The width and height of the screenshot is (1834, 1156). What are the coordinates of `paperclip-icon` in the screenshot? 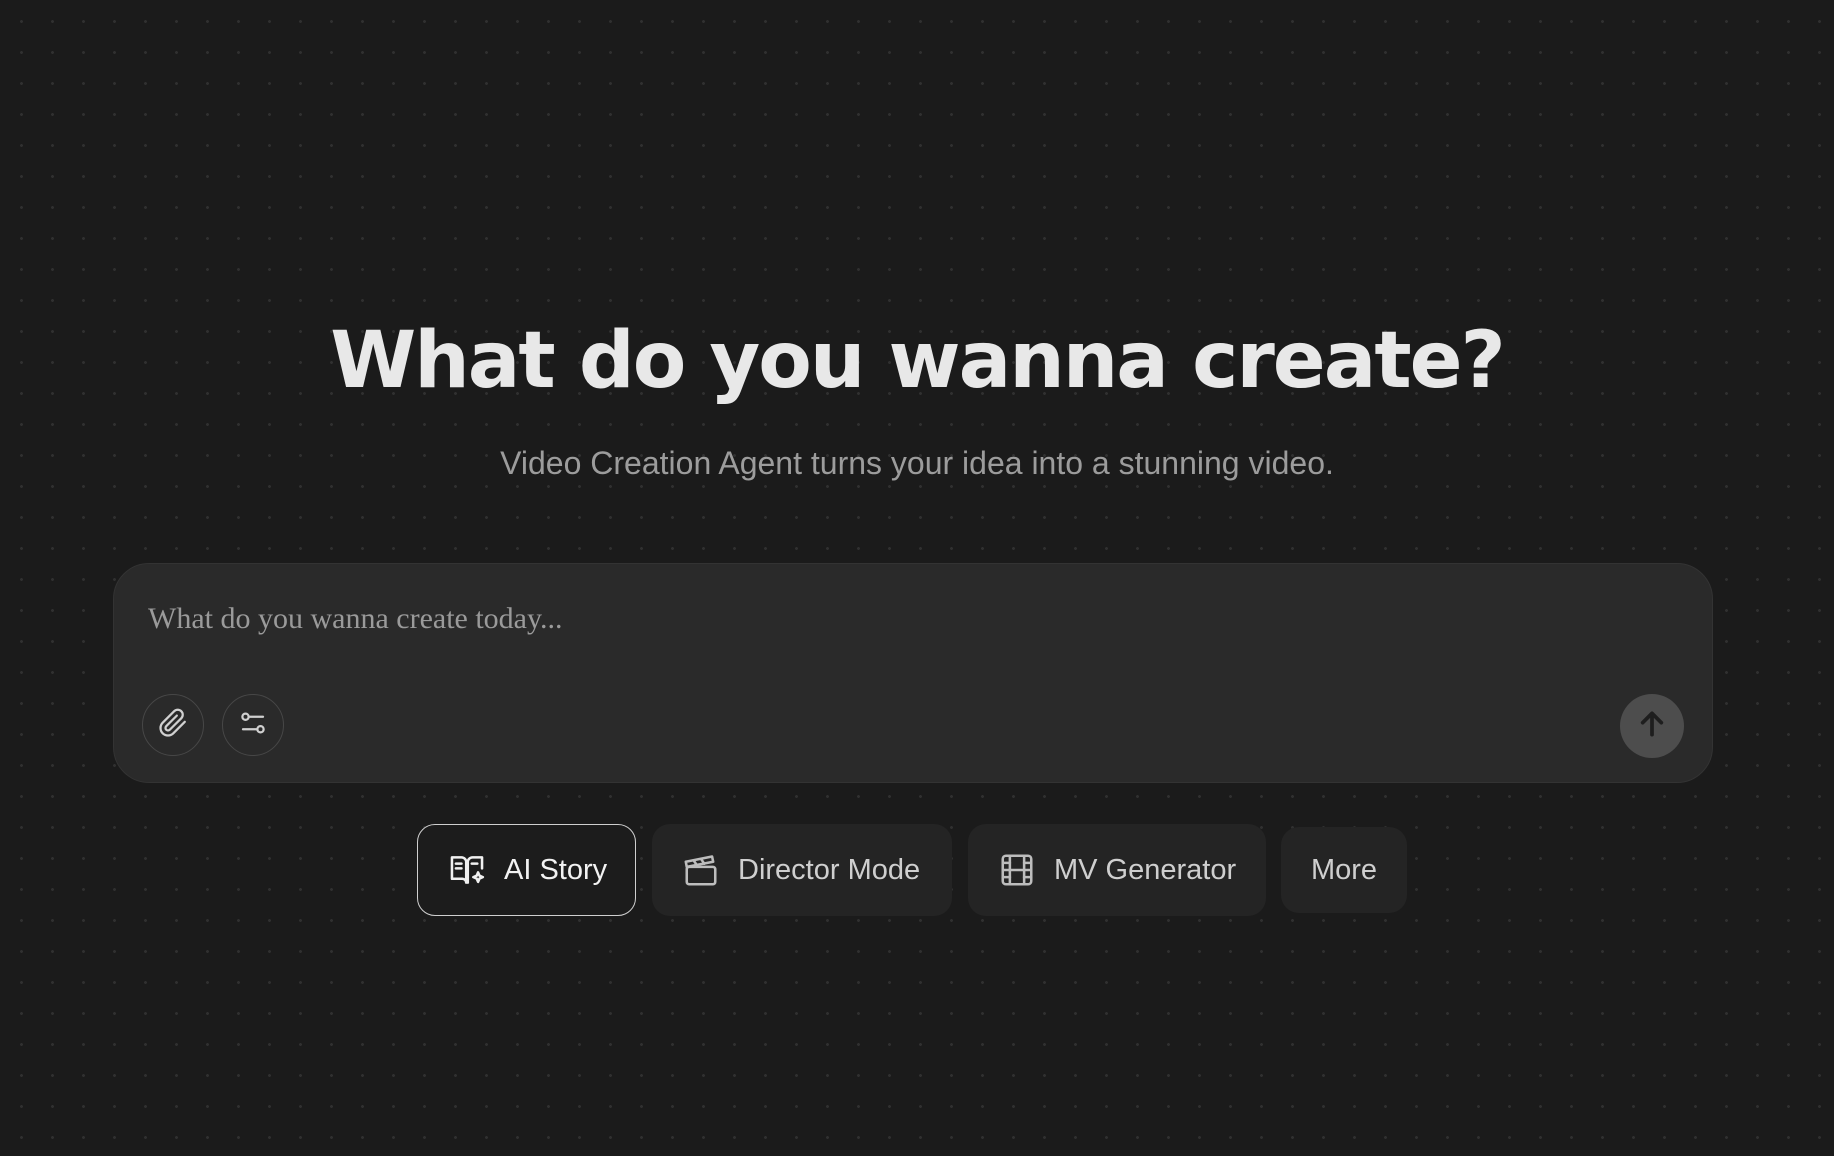 It's located at (173, 725).